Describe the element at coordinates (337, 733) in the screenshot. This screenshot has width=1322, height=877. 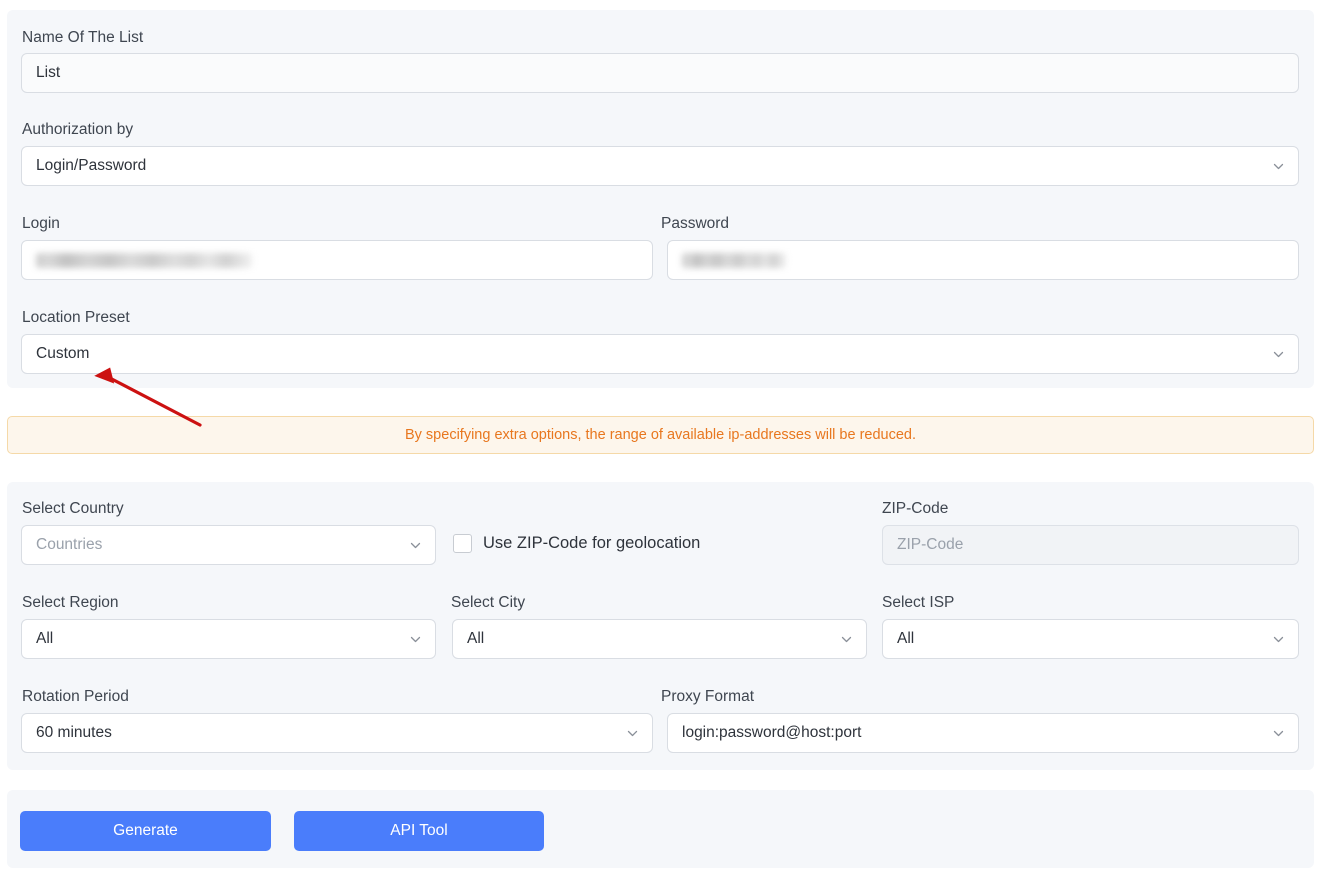
I see `rotation-period-select: 60 minutes` at that location.